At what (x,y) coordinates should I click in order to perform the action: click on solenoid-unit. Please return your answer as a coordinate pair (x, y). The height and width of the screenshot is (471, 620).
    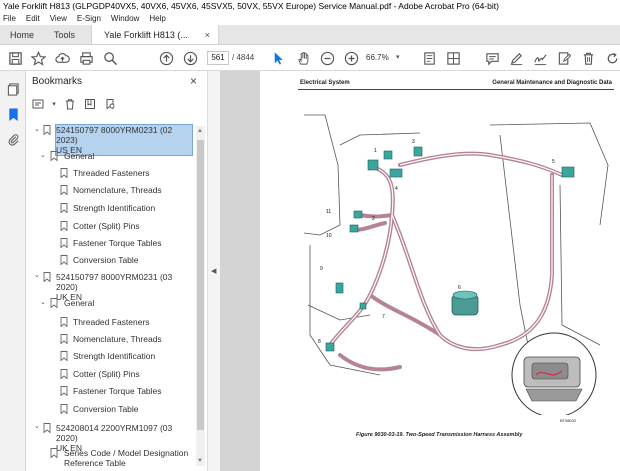
    Looking at the image, I should click on (465, 303).